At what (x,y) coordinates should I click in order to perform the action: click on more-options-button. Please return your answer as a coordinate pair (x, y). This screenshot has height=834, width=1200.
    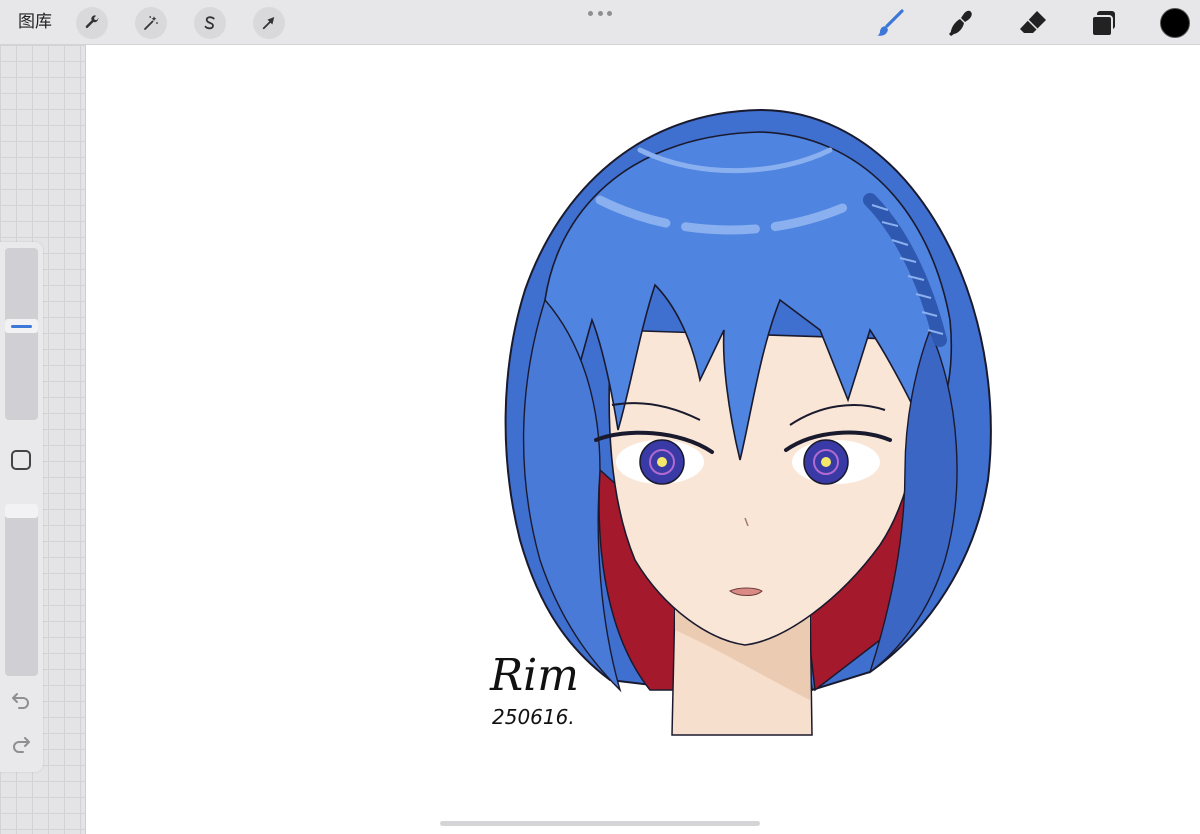
    Looking at the image, I should click on (600, 13).